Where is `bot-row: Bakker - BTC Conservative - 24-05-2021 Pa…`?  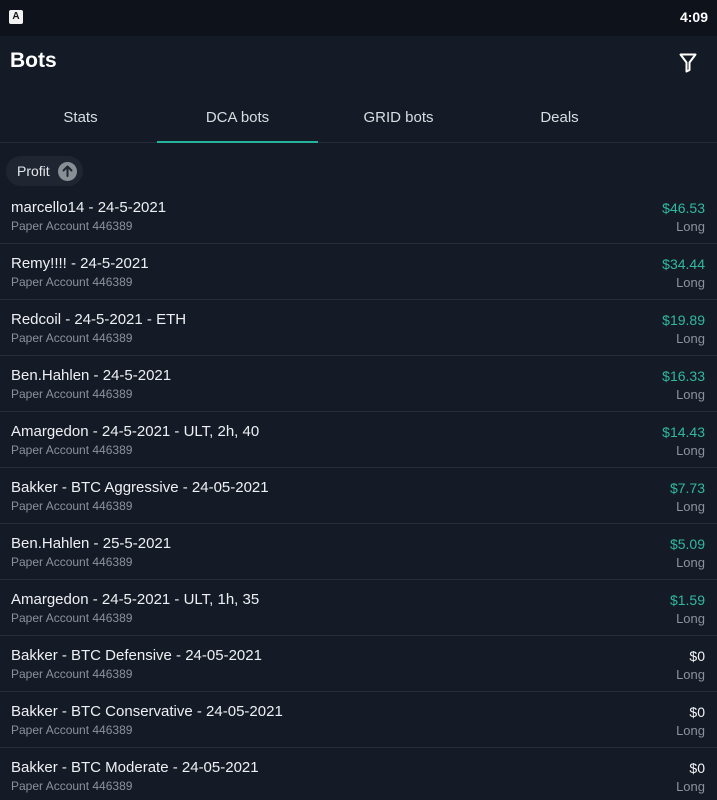 bot-row: Bakker - BTC Conservative - 24-05-2021 Pa… is located at coordinates (358, 720).